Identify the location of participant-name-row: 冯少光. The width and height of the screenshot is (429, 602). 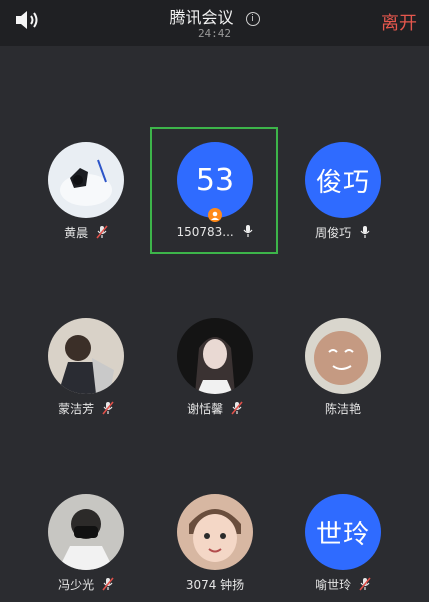
(86, 584).